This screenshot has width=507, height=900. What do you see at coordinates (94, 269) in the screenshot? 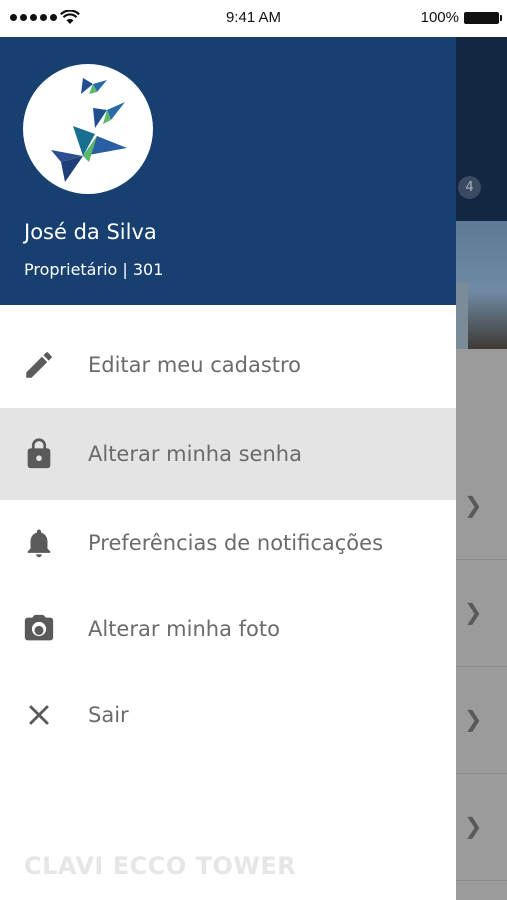
I see `user-role-unit: Proprietário | 301` at bounding box center [94, 269].